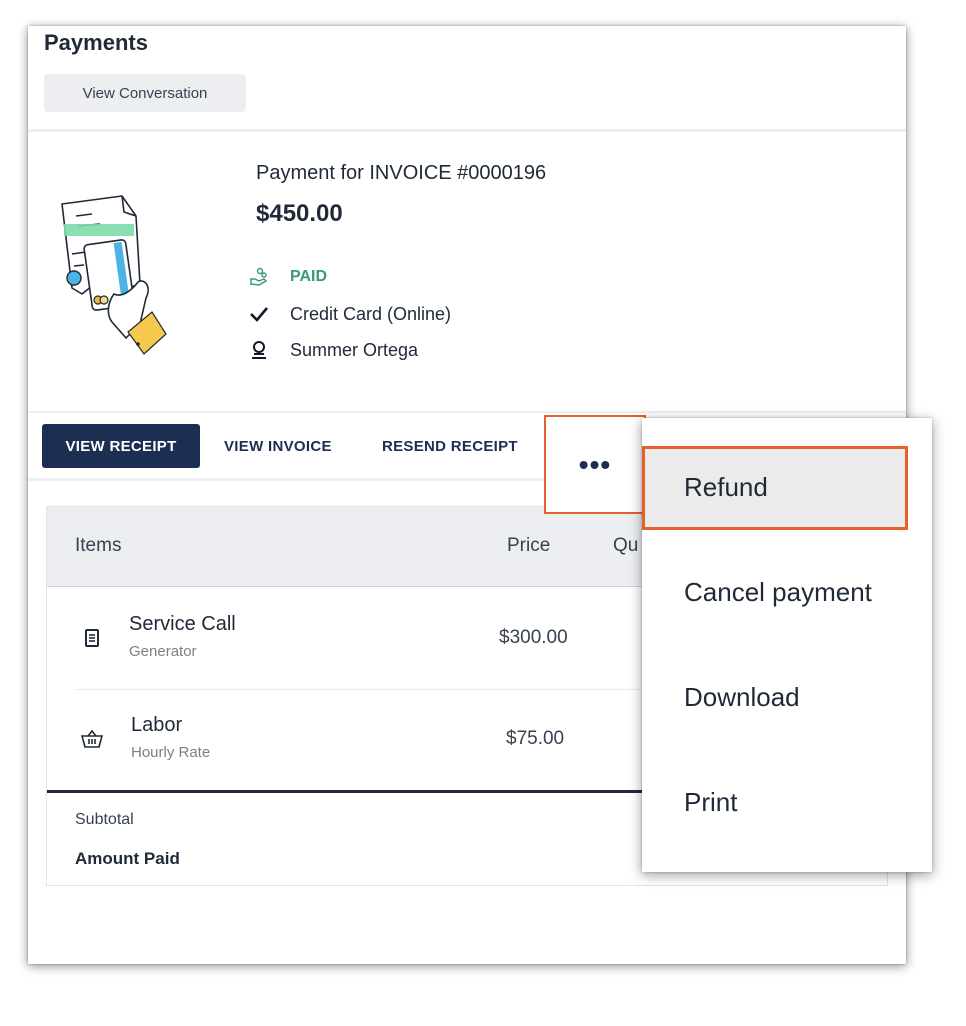 The height and width of the screenshot is (1026, 966). What do you see at coordinates (171, 752) in the screenshot?
I see `item-subtitle: Hourly Rate` at bounding box center [171, 752].